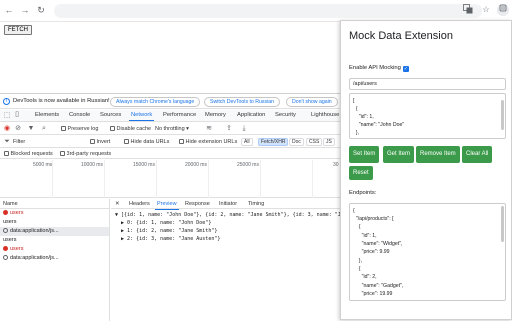 This screenshot has height=321, width=512. Describe the element at coordinates (7, 116) in the screenshot. I see `inspect-icon: ⬚` at that location.